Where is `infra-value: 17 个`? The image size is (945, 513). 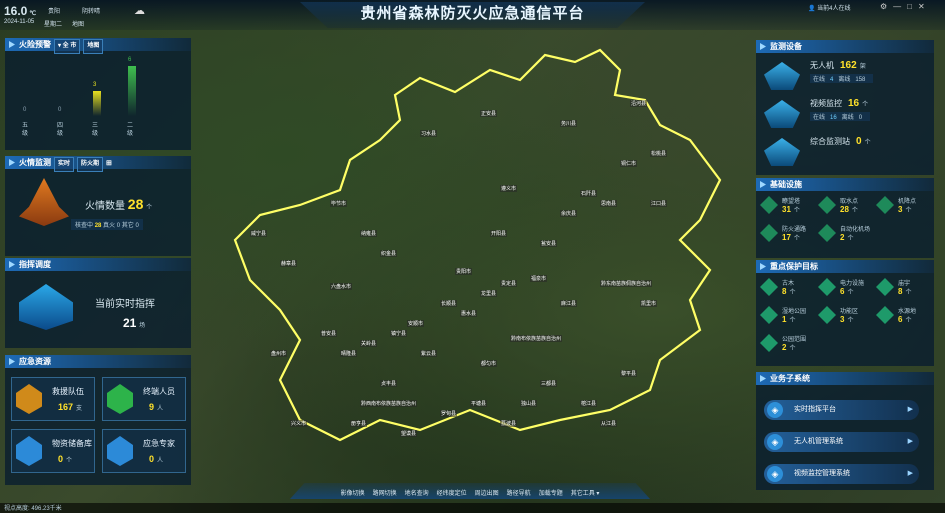 infra-value: 17 个 is located at coordinates (791, 237).